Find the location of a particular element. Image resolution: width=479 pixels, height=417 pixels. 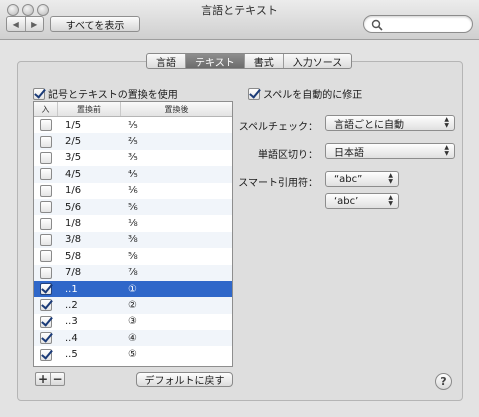

table-row: ..5 ⑤ is located at coordinates (133, 354).